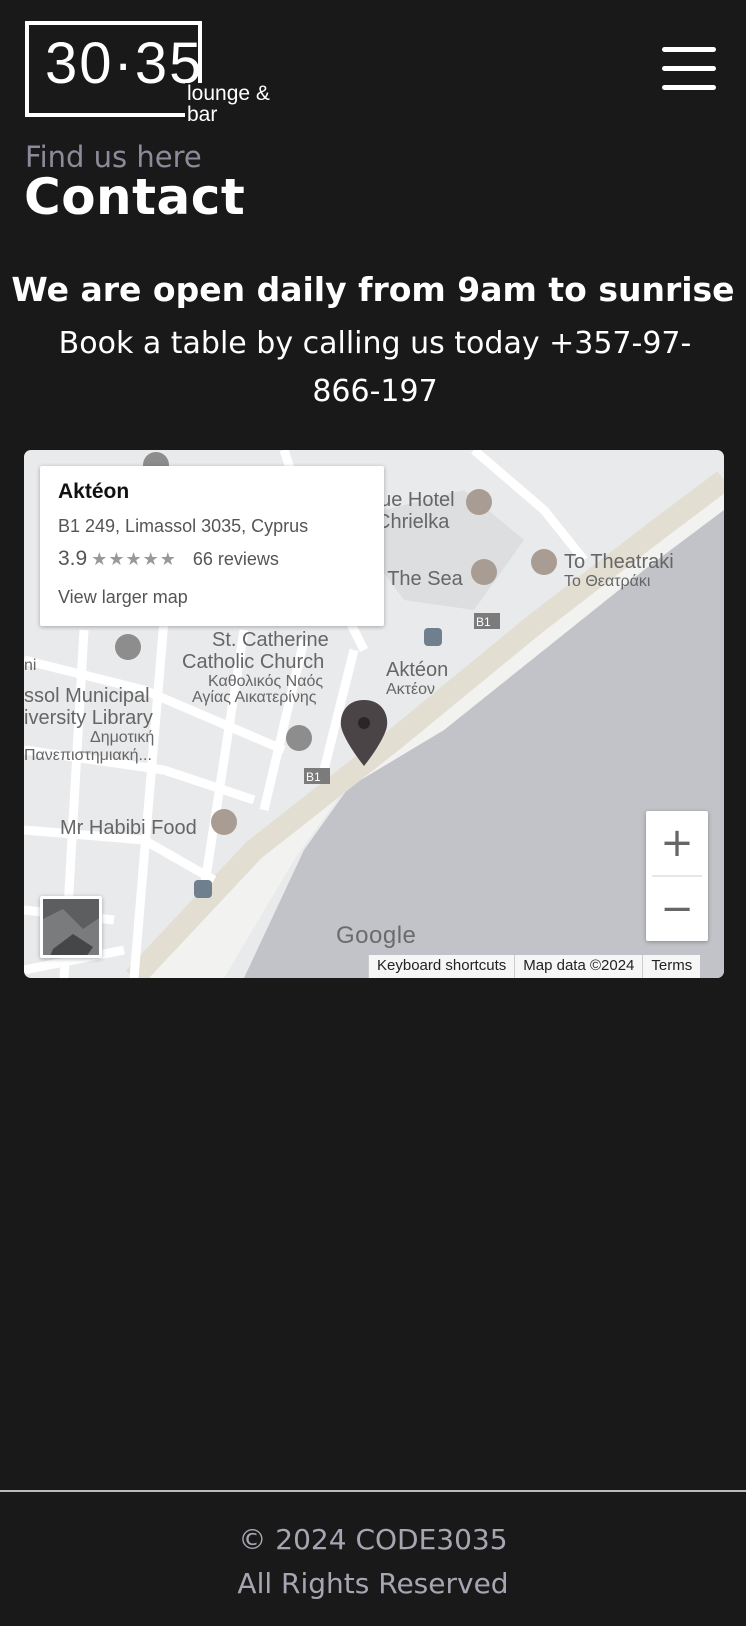 The width and height of the screenshot is (746, 1626). I want to click on map-label: To Theatraki, so click(619, 562).